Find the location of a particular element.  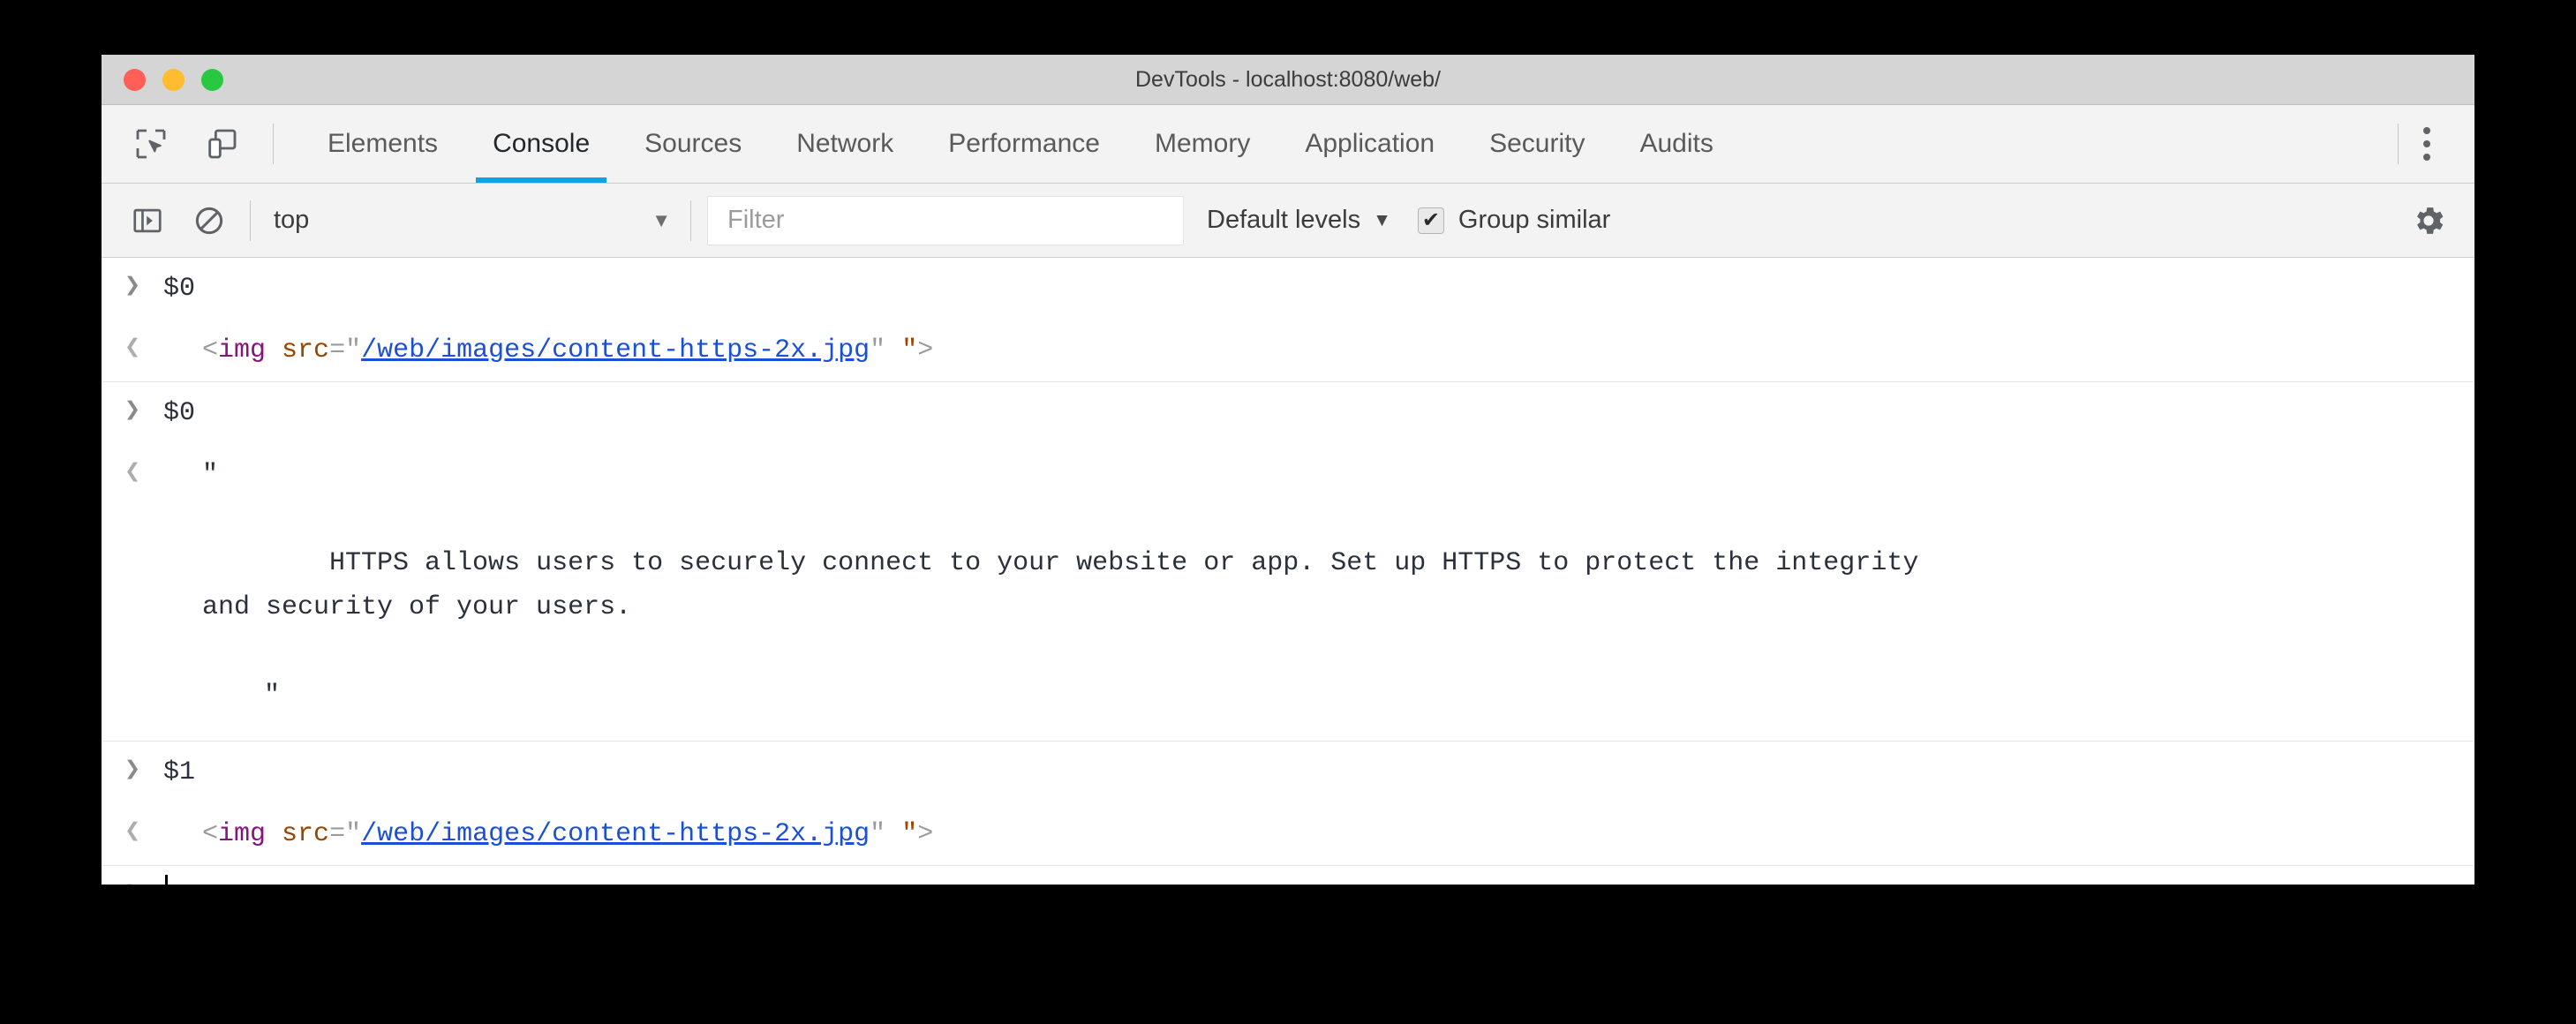

console-input-row: ❯ $1 is located at coordinates (1288, 772).